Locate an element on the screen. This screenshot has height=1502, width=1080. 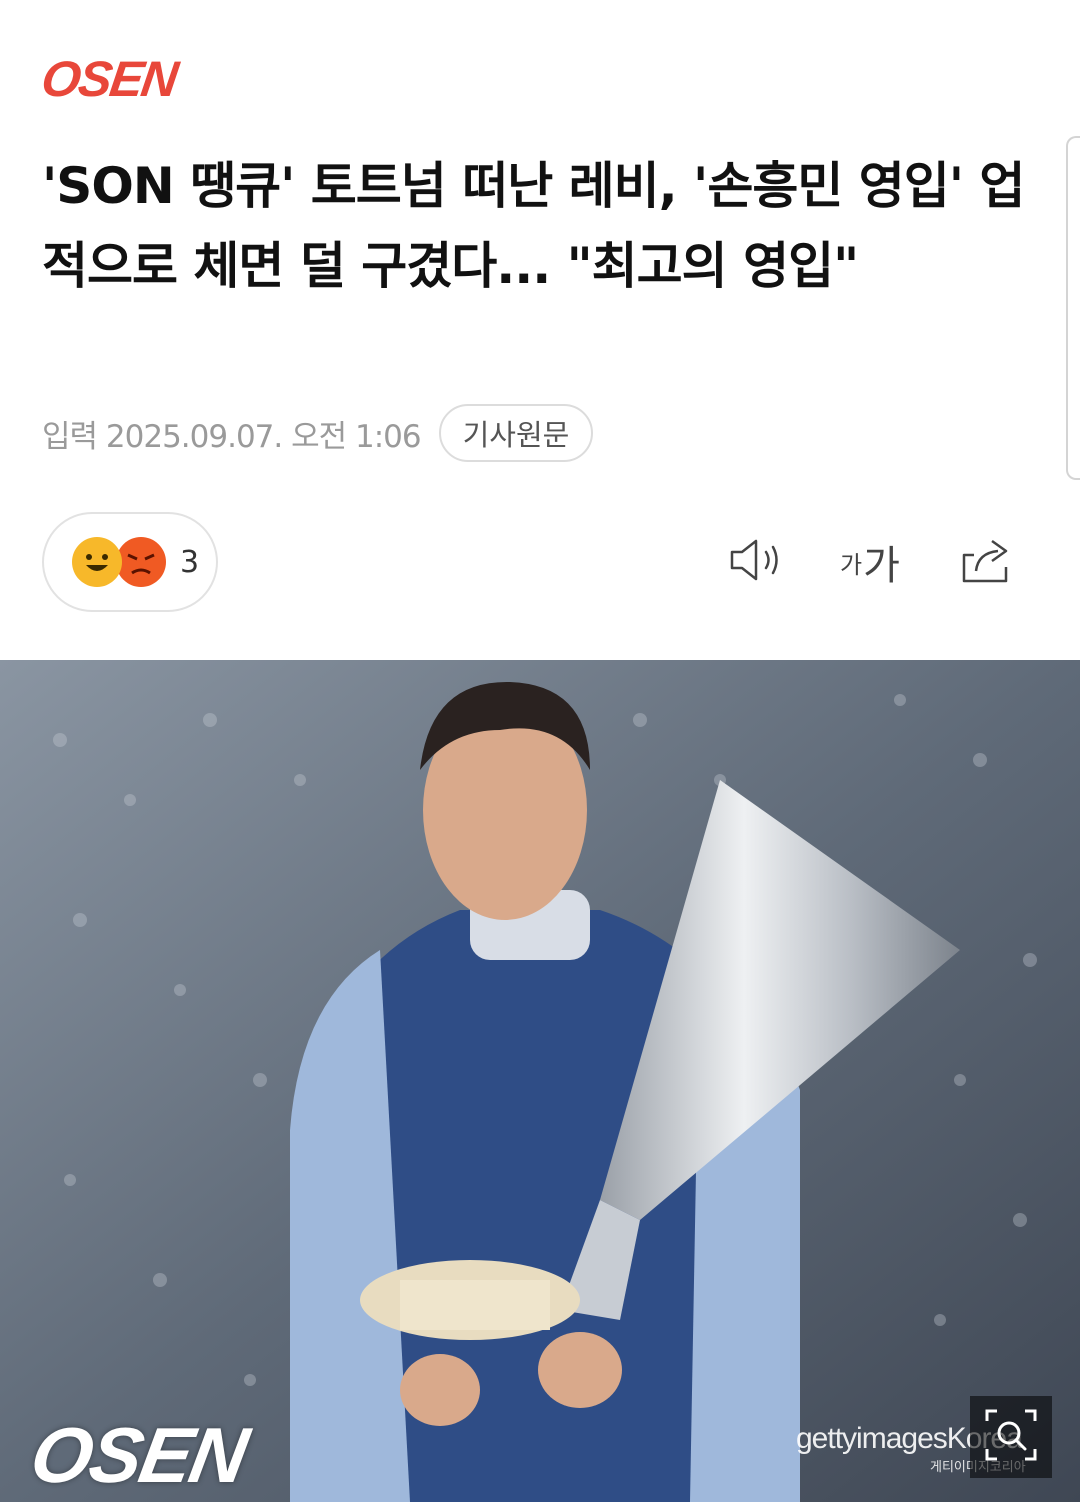
original-article-button: 기사원문 is located at coordinates (516, 433).